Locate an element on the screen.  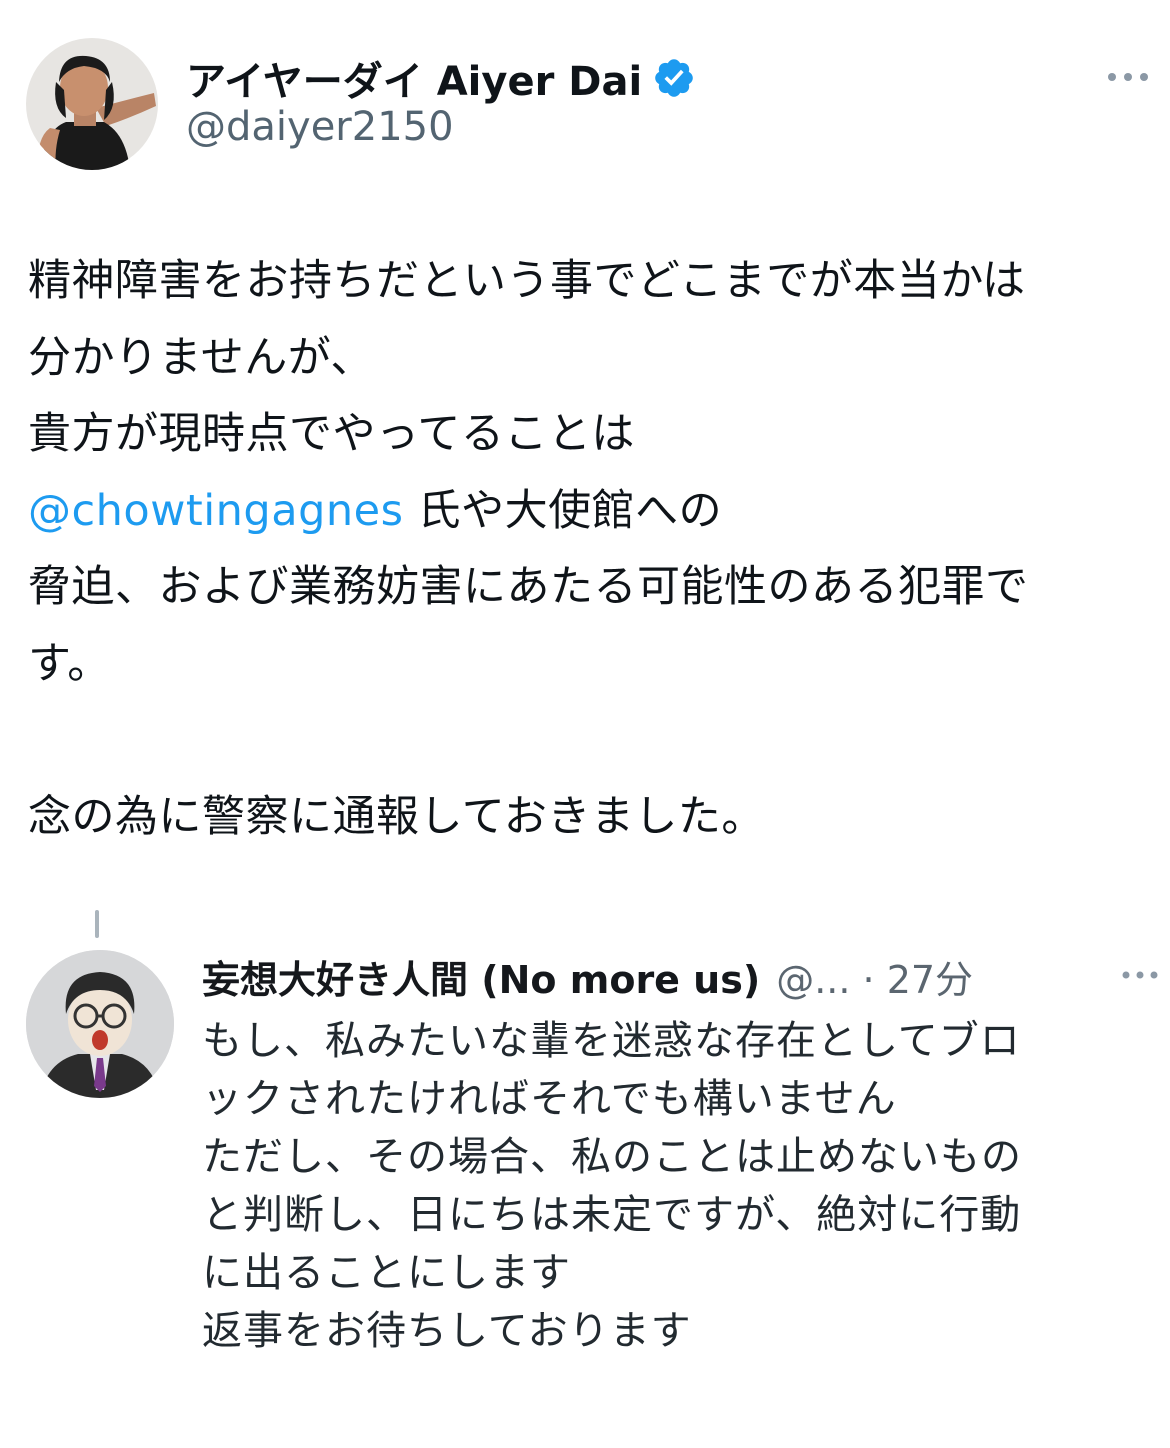
tweet-line: す。 is located at coordinates (69, 663).